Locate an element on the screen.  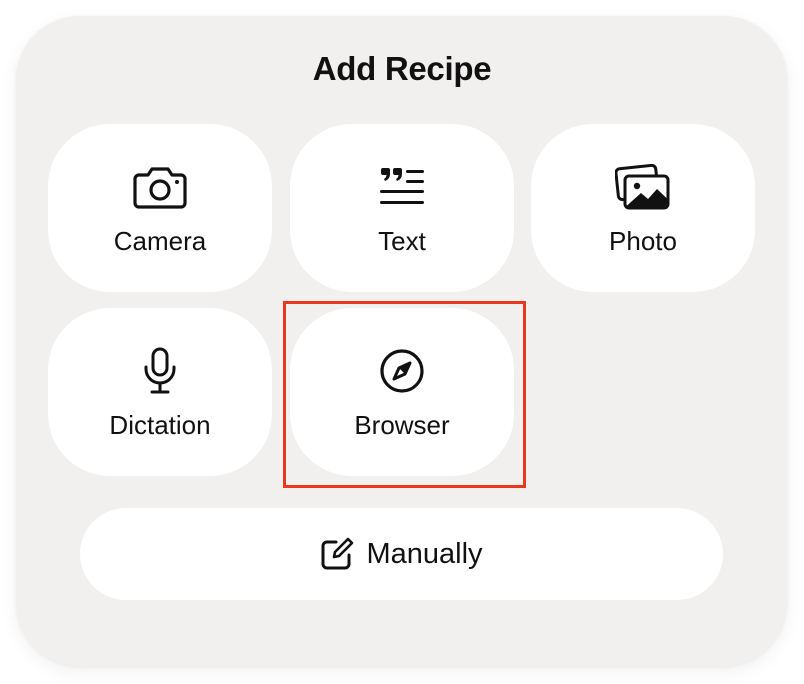
photo-option-button: Photo is located at coordinates (643, 208).